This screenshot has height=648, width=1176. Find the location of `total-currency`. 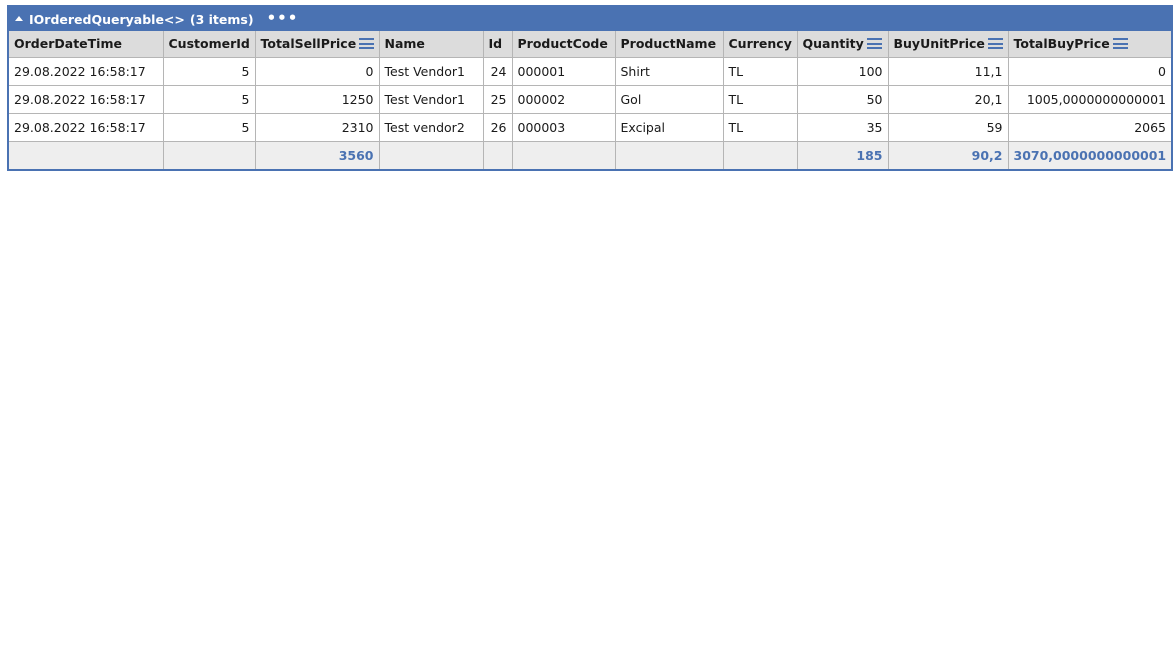

total-currency is located at coordinates (760, 154).